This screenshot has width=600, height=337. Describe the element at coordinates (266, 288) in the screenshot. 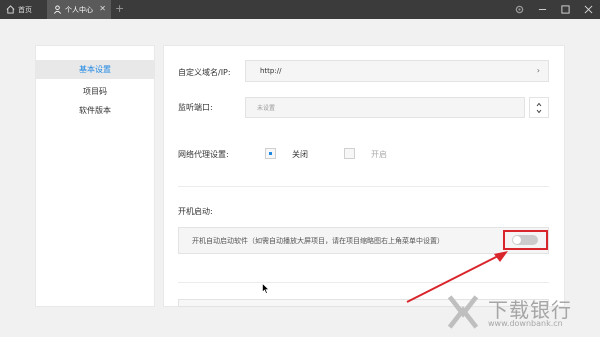

I see `mouse-cursor-icon` at that location.